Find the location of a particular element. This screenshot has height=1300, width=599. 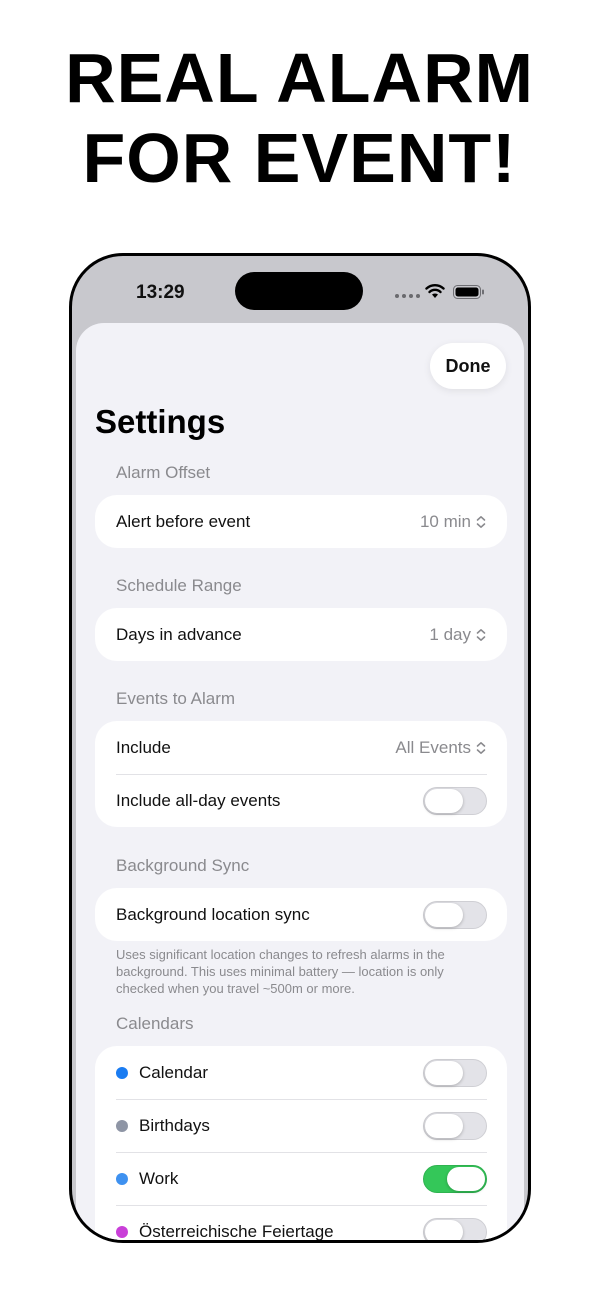

include-all-day-toggle is located at coordinates (455, 800).